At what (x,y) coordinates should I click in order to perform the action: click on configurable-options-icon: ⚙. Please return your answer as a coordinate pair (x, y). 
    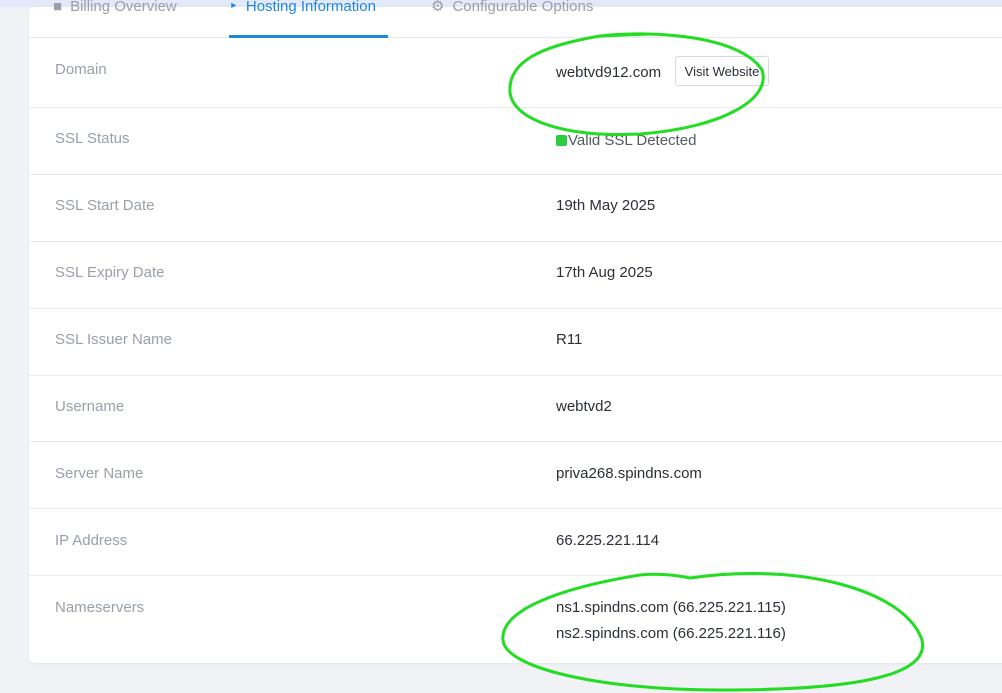
    Looking at the image, I should click on (438, 7).